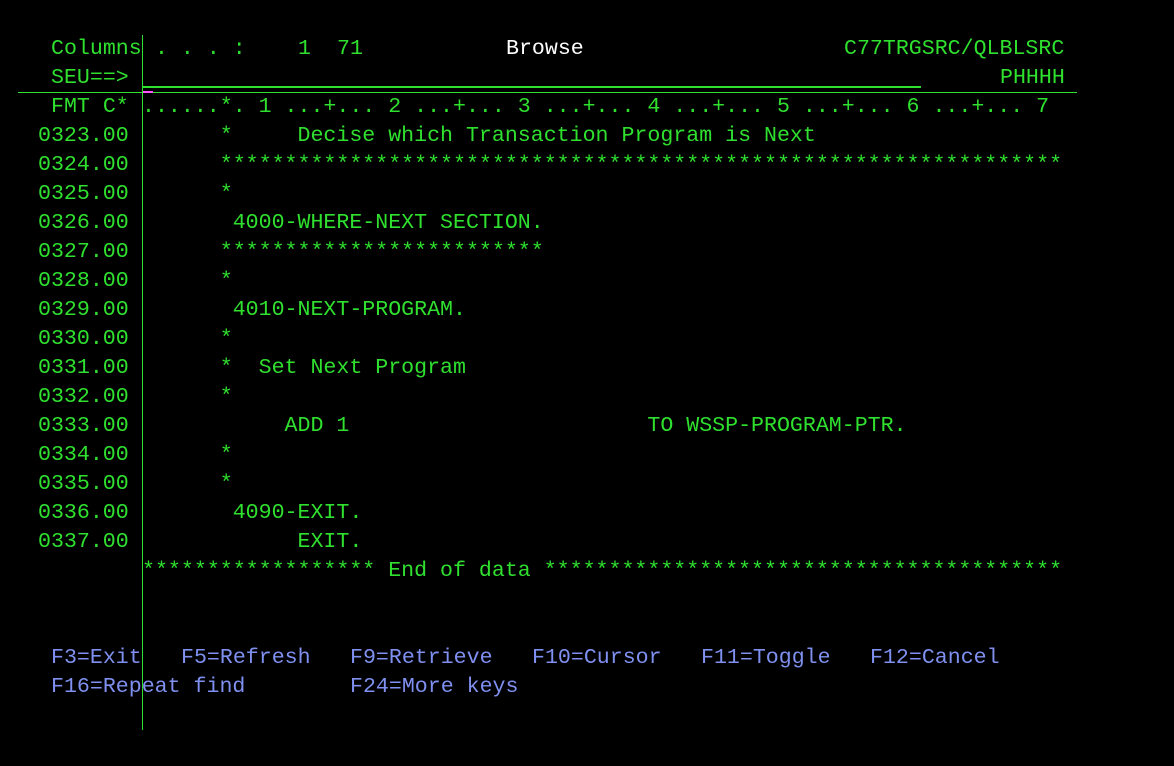  I want to click on sequence-number: 0327.00, so click(83, 252).